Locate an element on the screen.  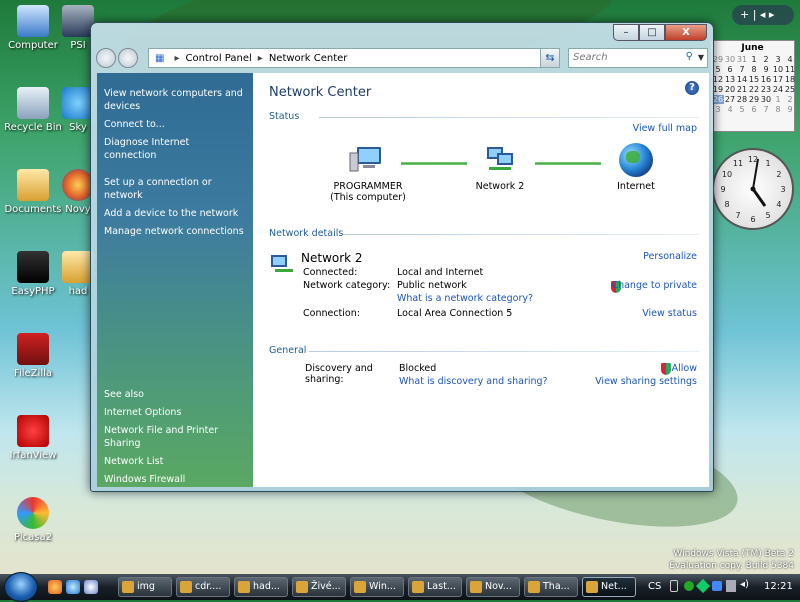
media-quicklaunch-icon is located at coordinates (91, 587).